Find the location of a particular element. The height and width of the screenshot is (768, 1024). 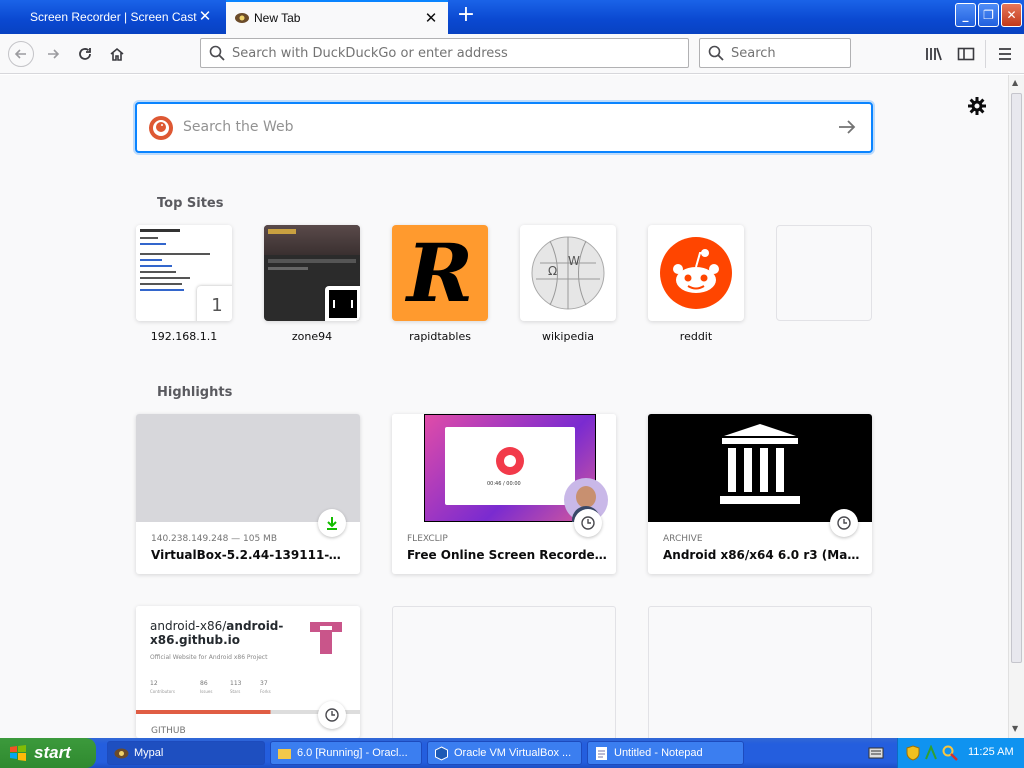

card-source: 140.238.149.248 — 105 MB is located at coordinates (214, 539).